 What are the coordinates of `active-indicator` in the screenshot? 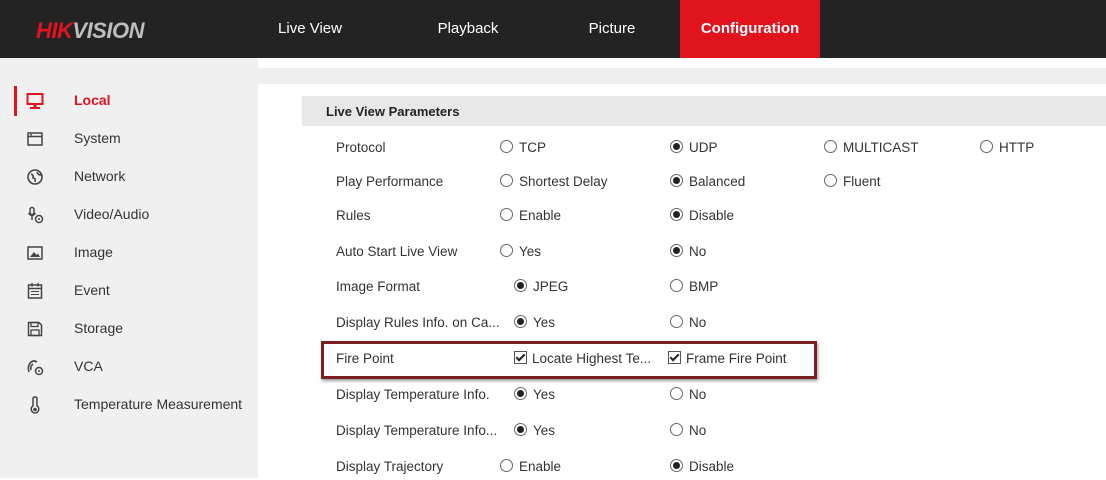 It's located at (15, 101).